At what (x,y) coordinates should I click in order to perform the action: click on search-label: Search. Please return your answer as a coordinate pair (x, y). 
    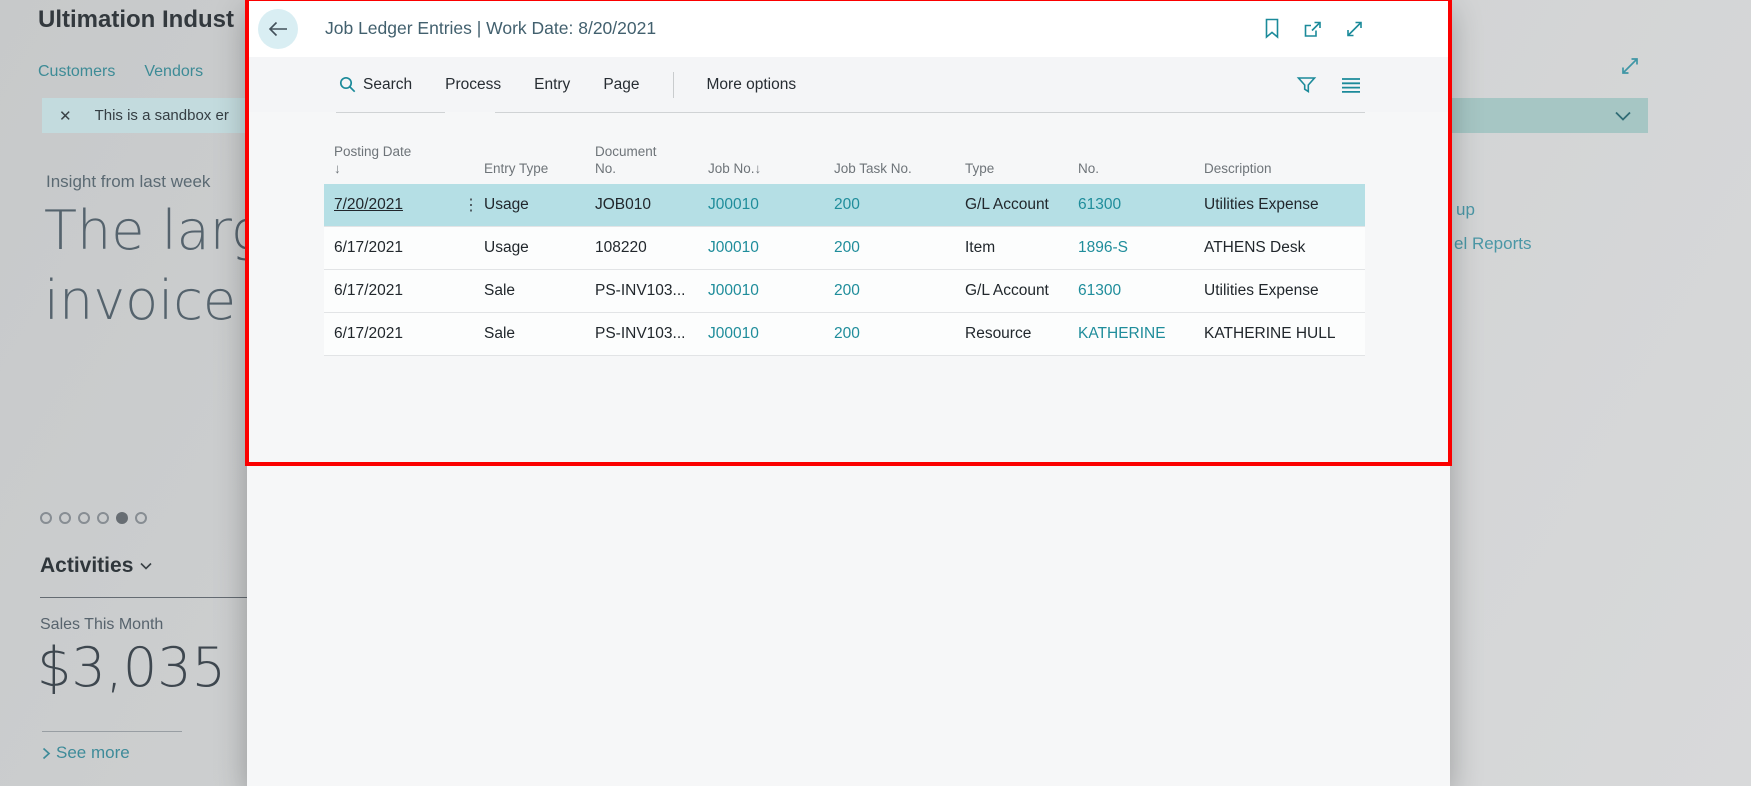
    Looking at the image, I should click on (388, 84).